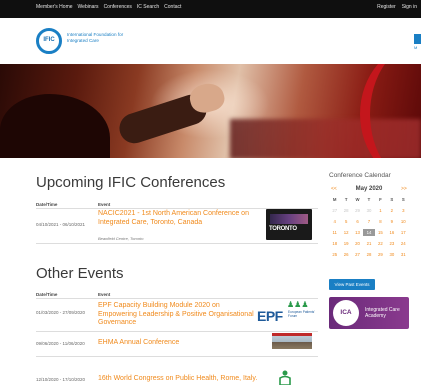 The height and width of the screenshot is (385, 421). Describe the element at coordinates (380, 243) in the screenshot. I see `calendar-day: 22` at that location.